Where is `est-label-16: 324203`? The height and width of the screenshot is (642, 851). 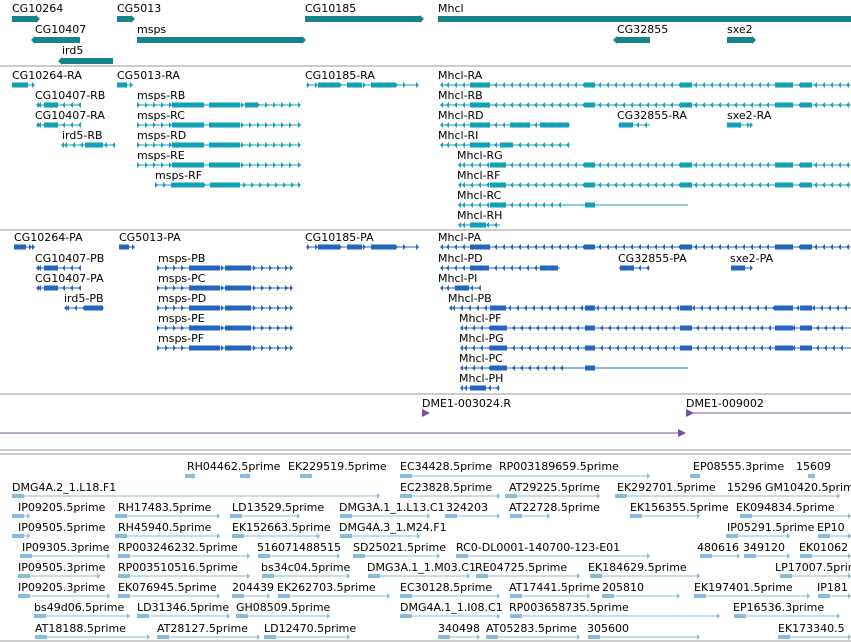
est-label-16: 324203 is located at coordinates (467, 507).